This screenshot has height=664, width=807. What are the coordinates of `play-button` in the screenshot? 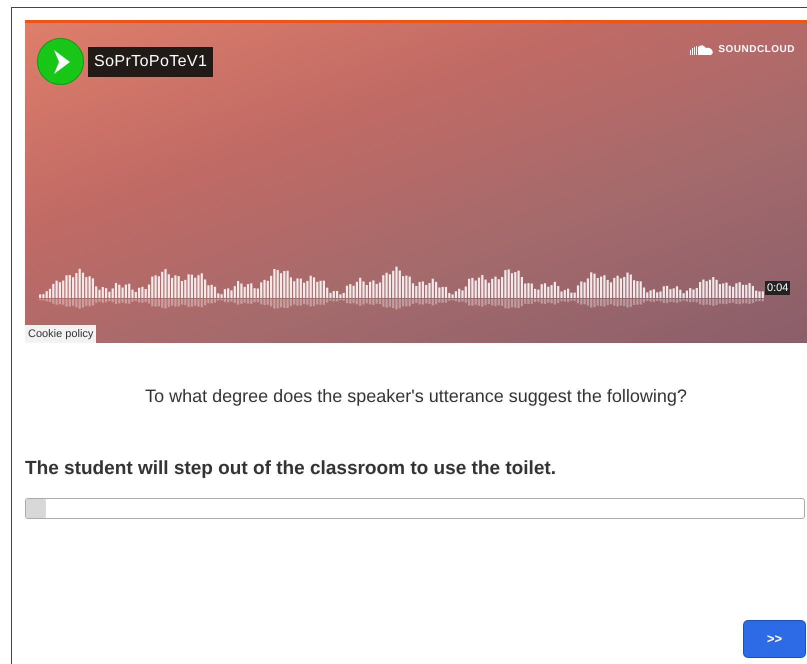 It's located at (60, 61).